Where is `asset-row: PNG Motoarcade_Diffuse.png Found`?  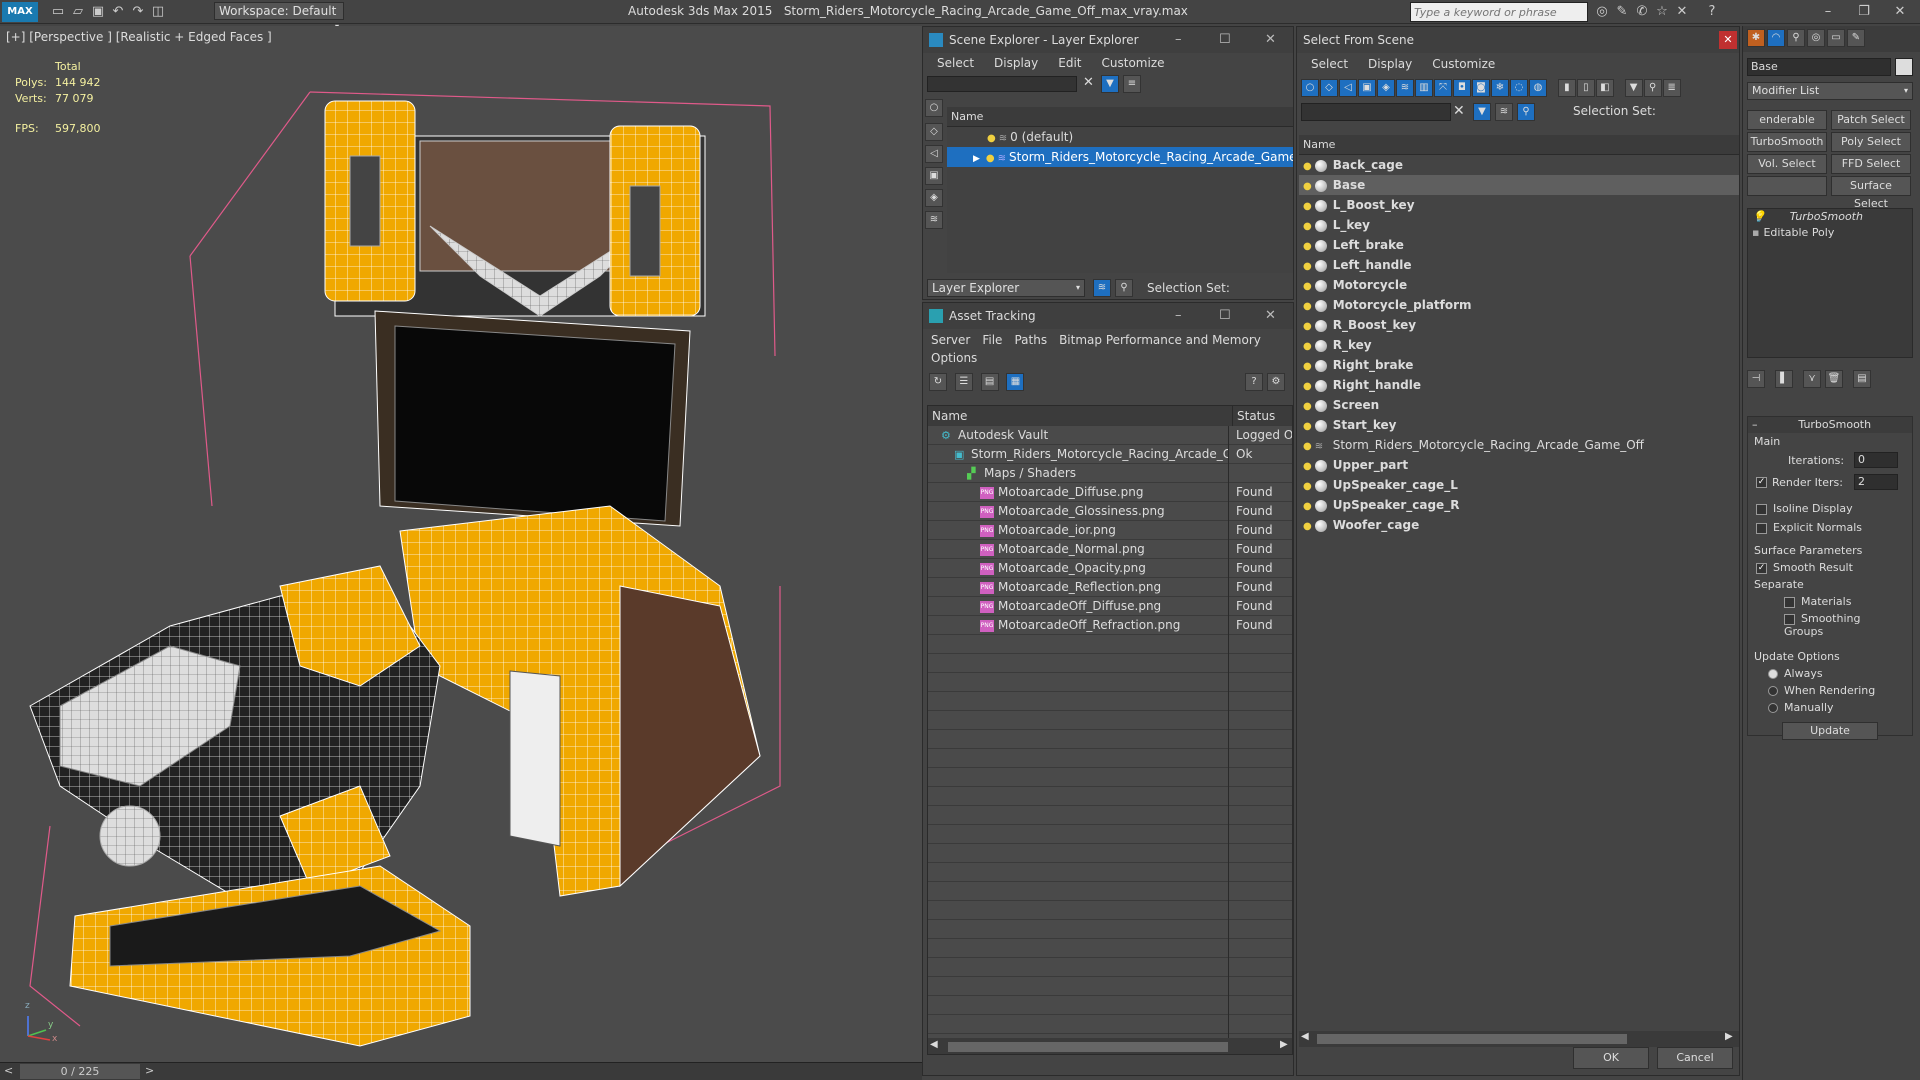
asset-row: PNG Motoarcade_Diffuse.png Found is located at coordinates (1110, 492).